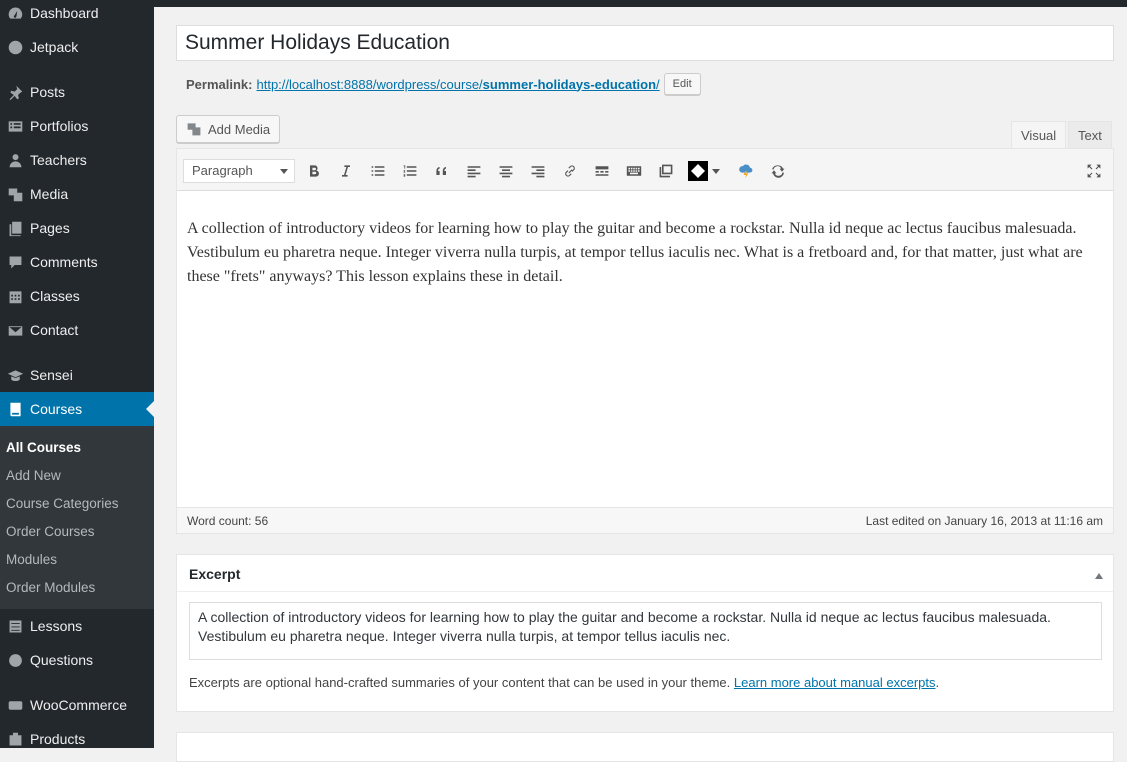  Describe the element at coordinates (219, 84) in the screenshot. I see `permalink-label: Permalink:` at that location.